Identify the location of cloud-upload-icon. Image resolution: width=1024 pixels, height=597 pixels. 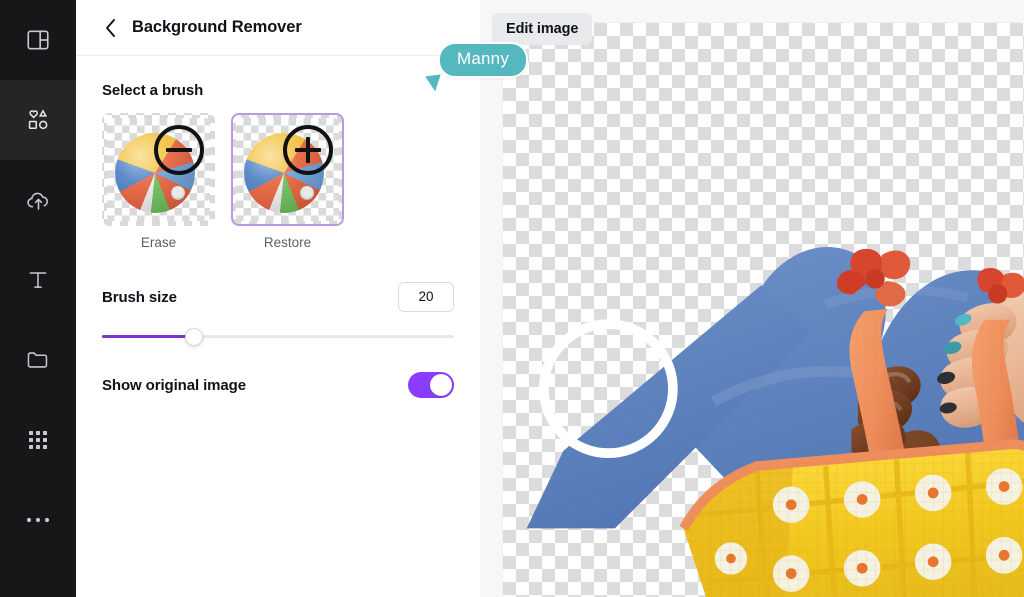
(38, 200).